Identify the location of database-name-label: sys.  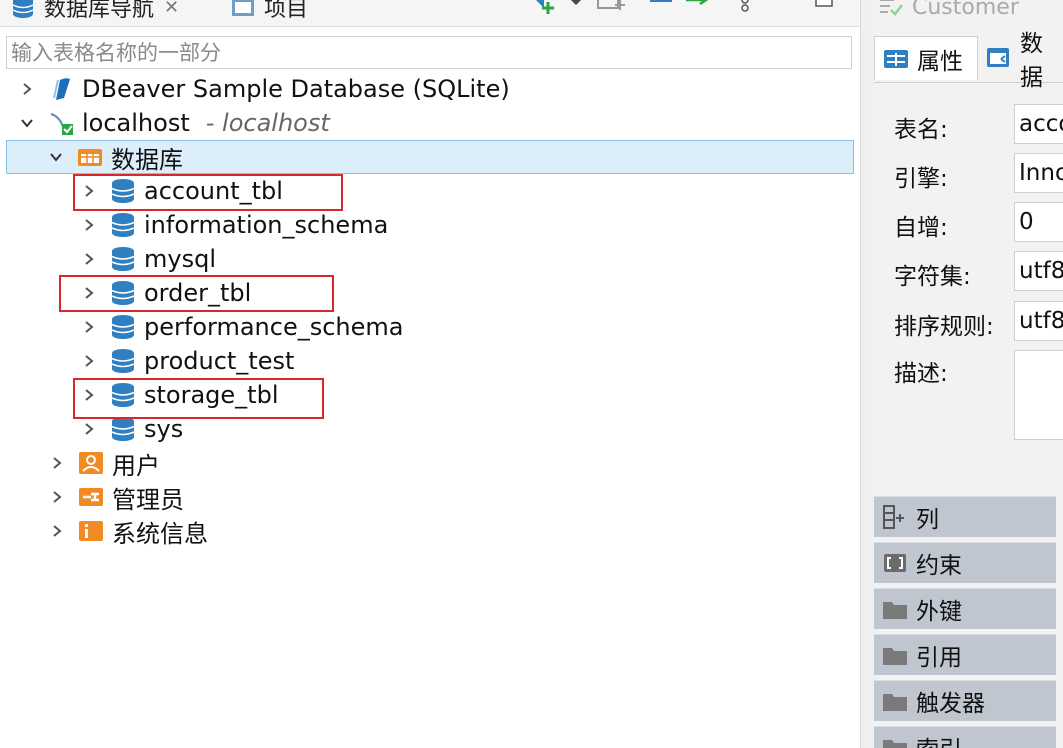
(164, 429).